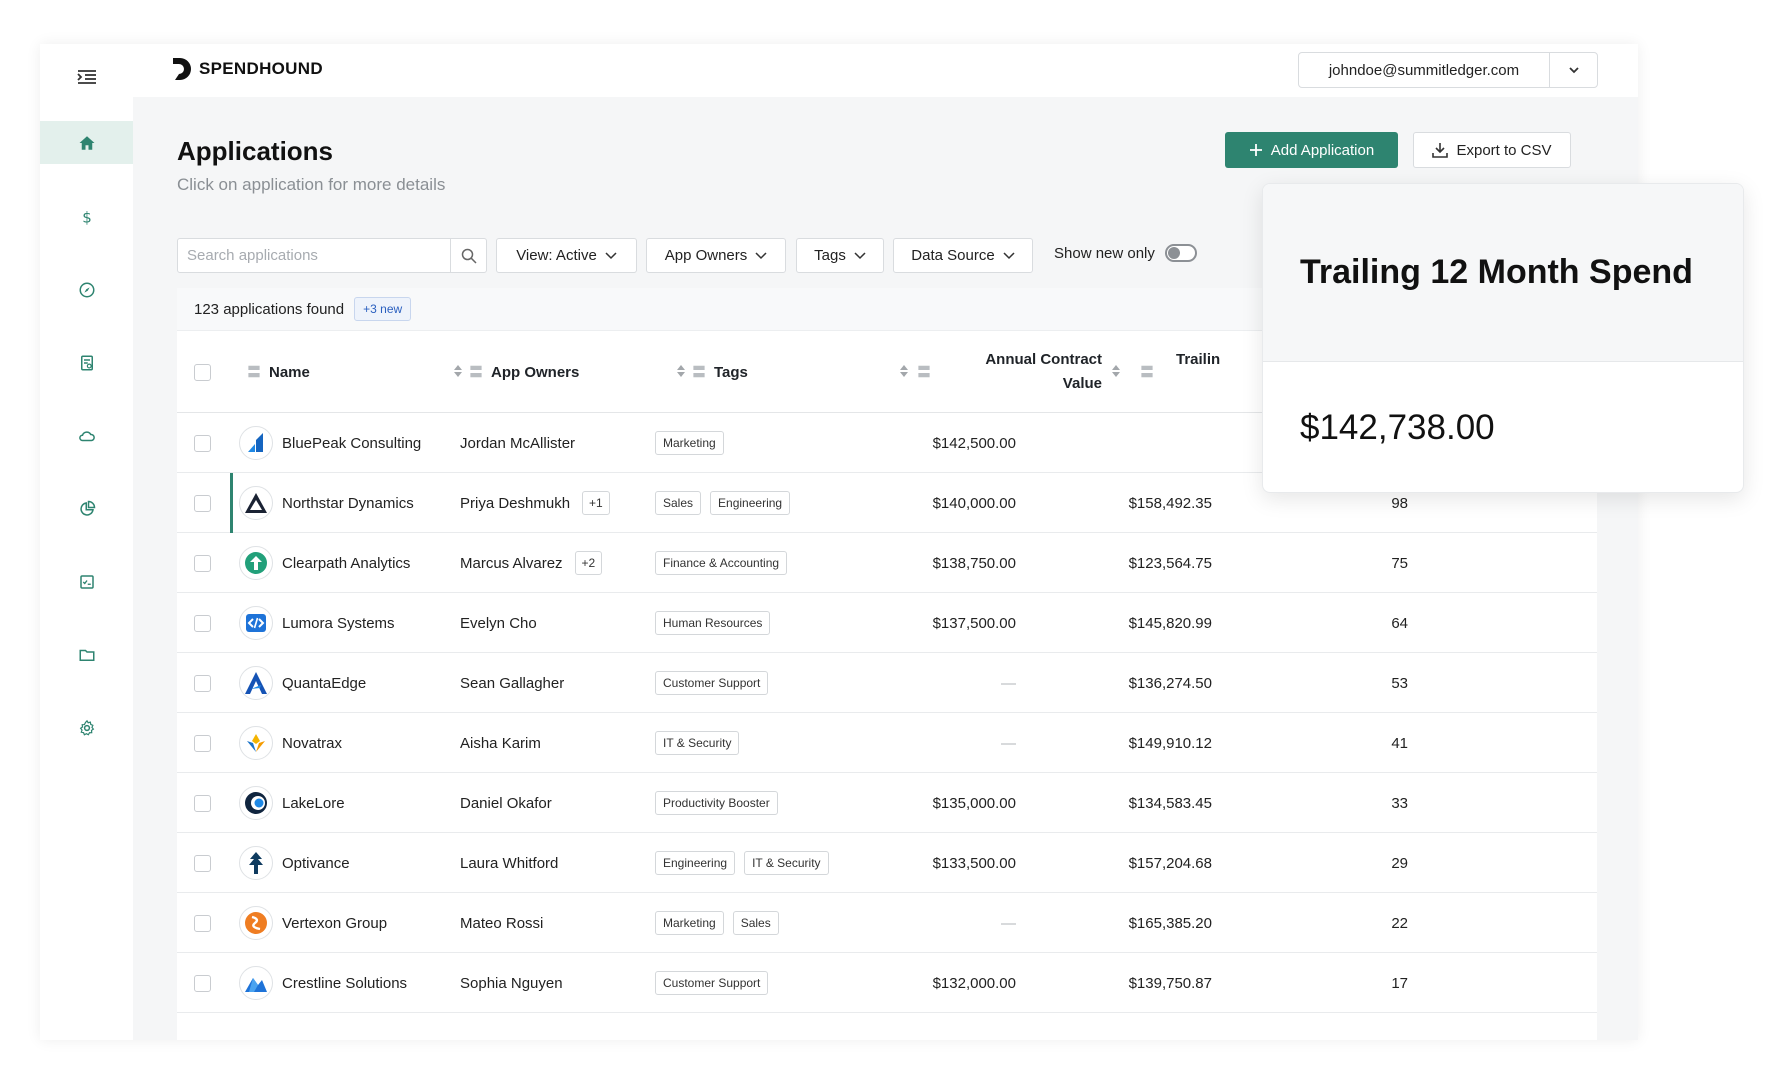 The image size is (1766, 1074). I want to click on new-apps-badge: +3 new, so click(383, 309).